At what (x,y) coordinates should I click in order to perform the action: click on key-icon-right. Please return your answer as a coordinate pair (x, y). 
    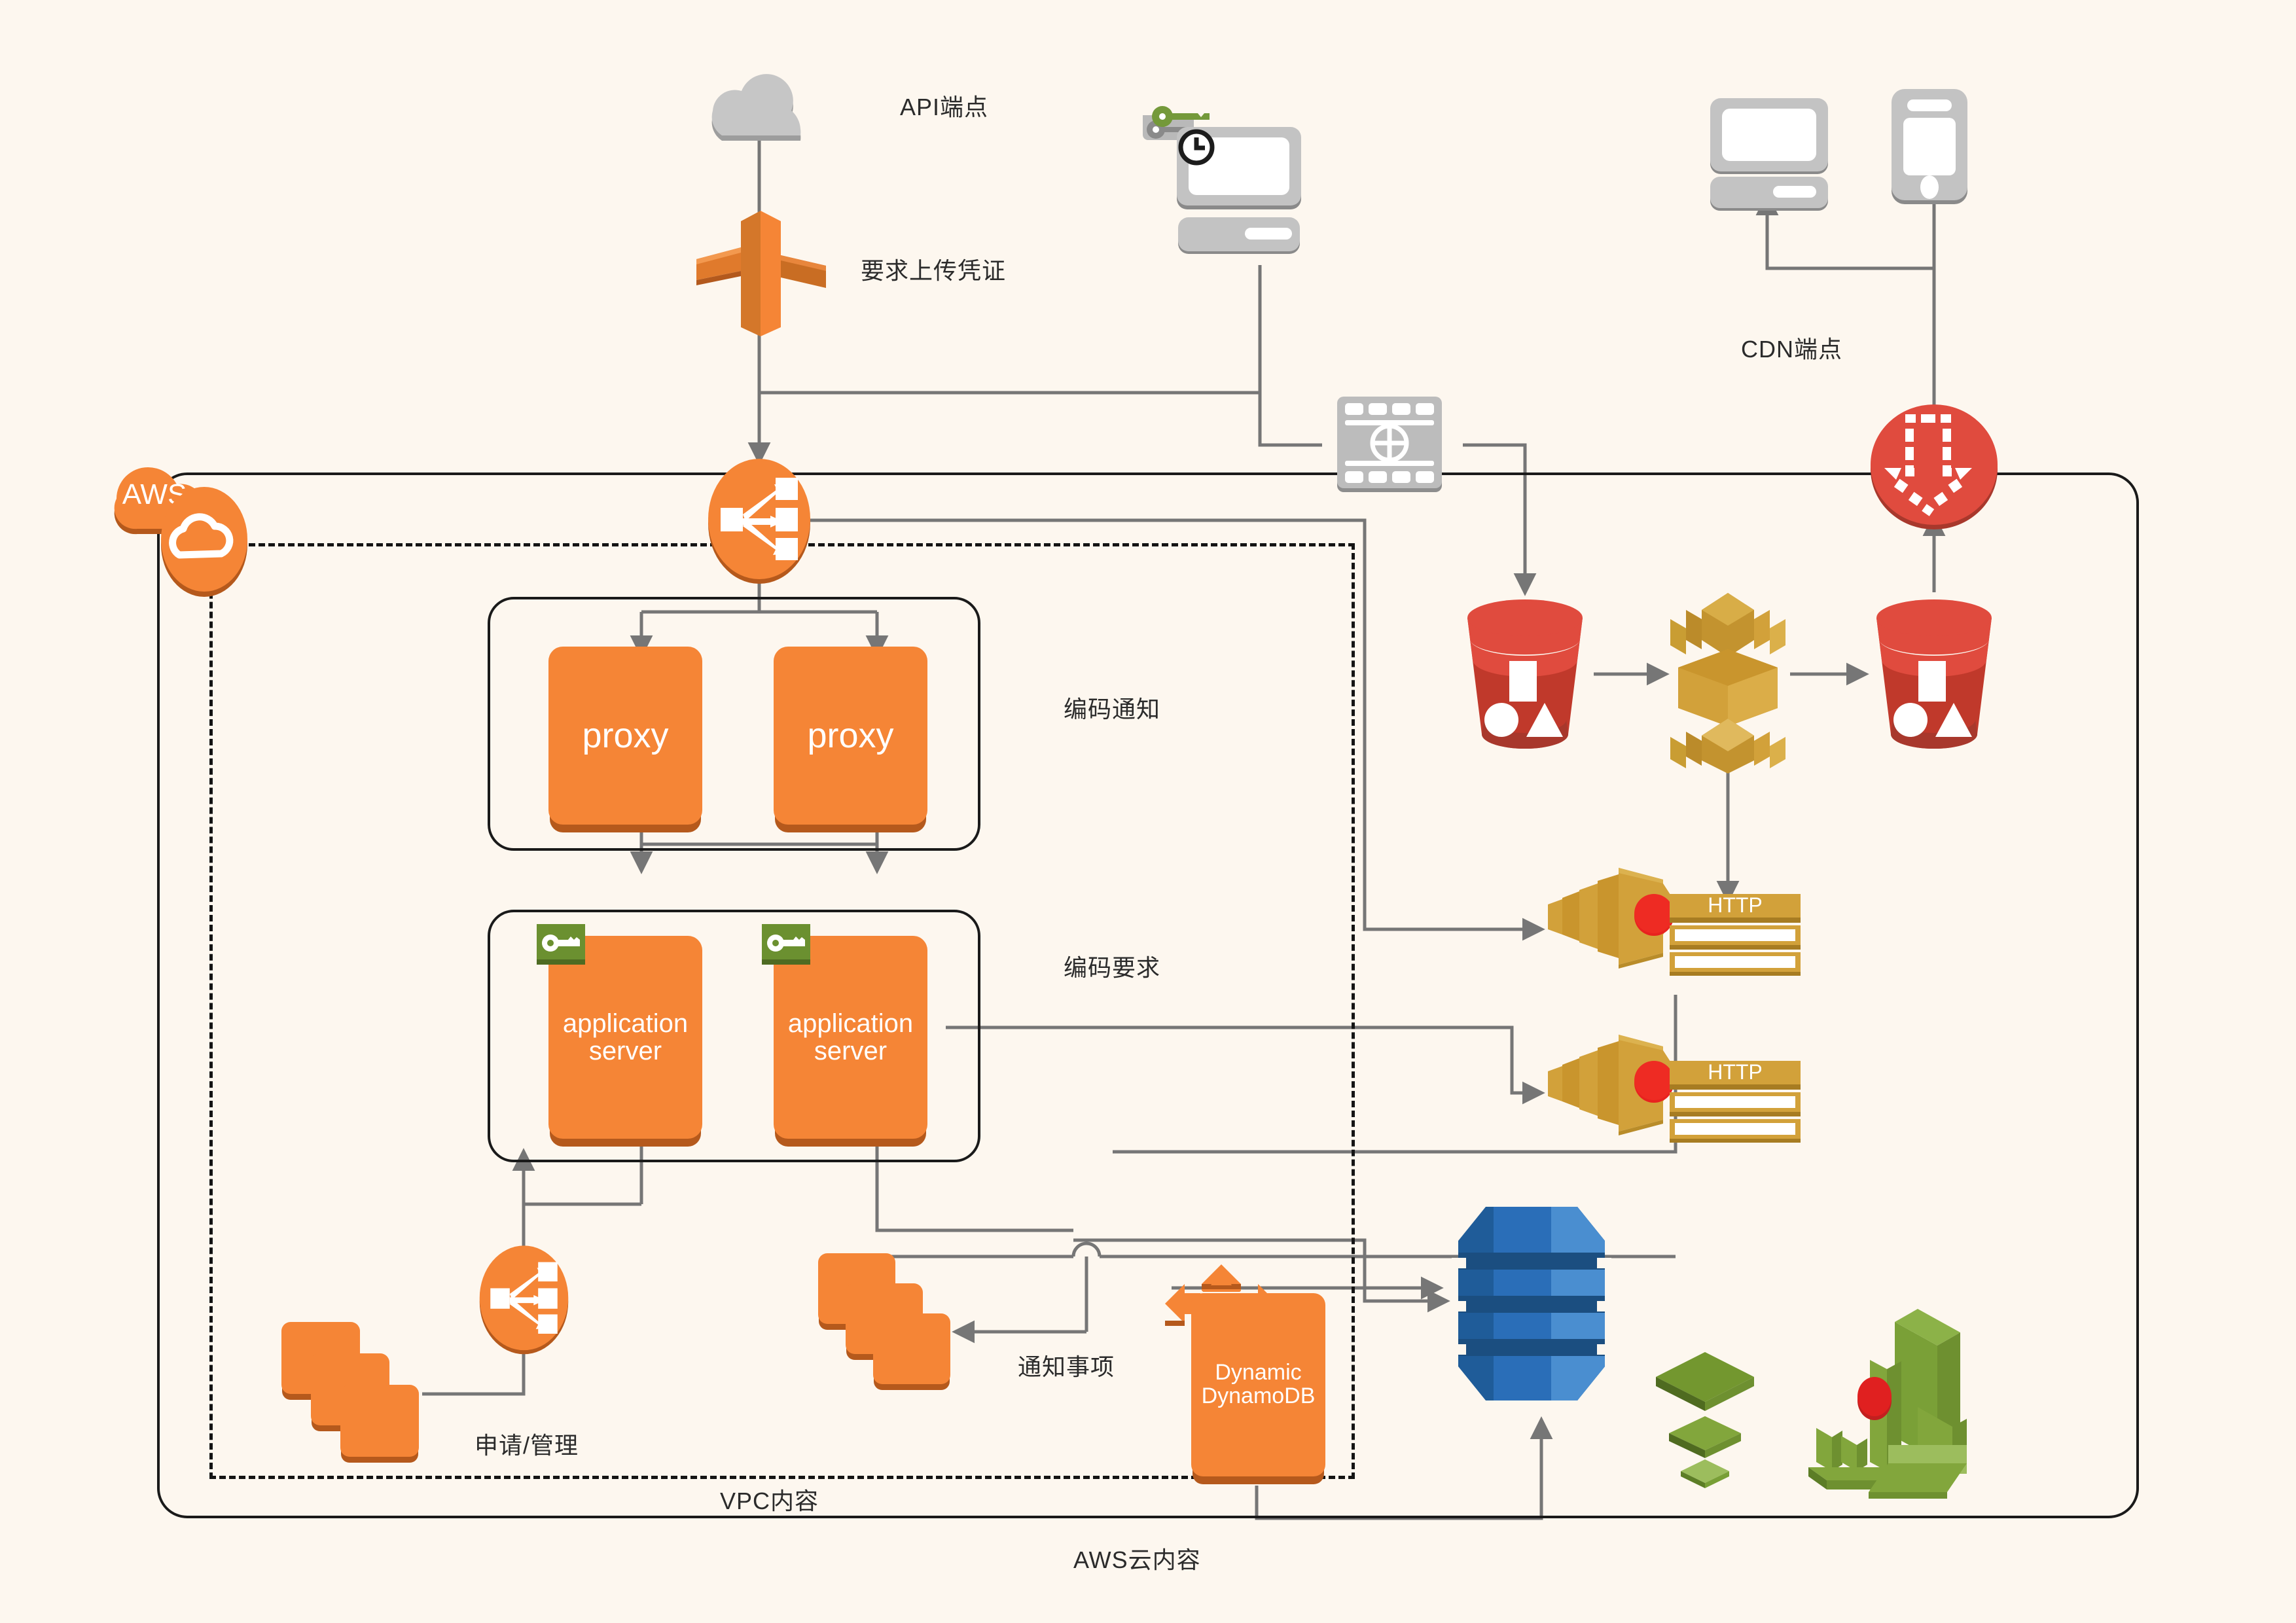
    Looking at the image, I should click on (786, 944).